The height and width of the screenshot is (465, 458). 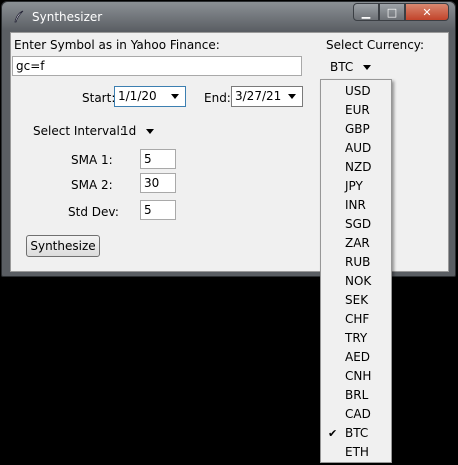 What do you see at coordinates (129, 131) in the screenshot?
I see `interval-selected: 1d` at bounding box center [129, 131].